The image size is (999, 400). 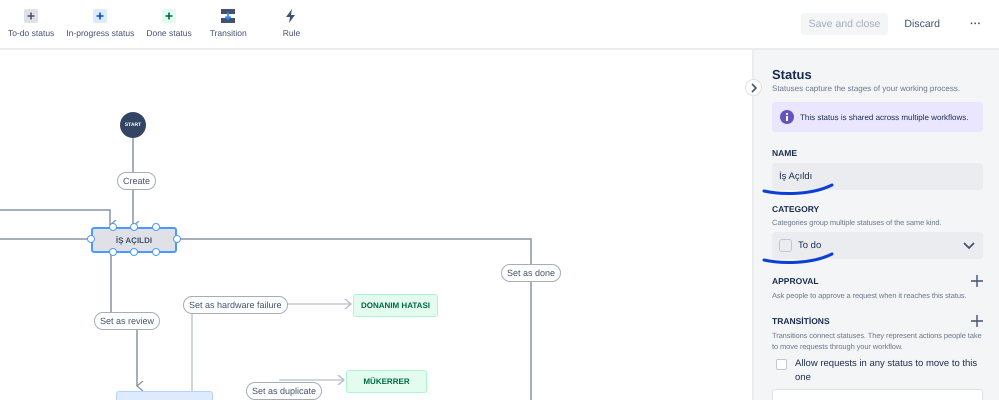 I want to click on section-label: TRANSİTİONS, so click(x=801, y=321).